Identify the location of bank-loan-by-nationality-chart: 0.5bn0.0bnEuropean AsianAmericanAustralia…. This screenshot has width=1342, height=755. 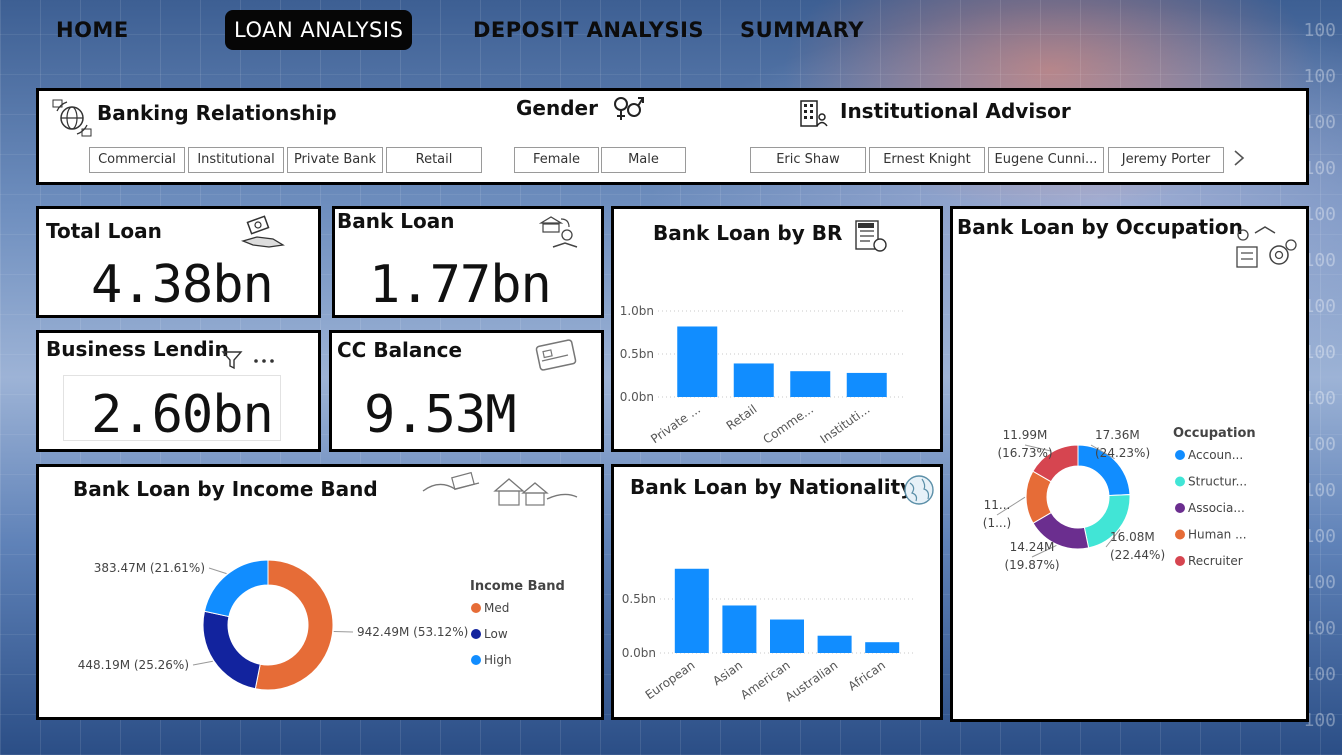
(768, 636).